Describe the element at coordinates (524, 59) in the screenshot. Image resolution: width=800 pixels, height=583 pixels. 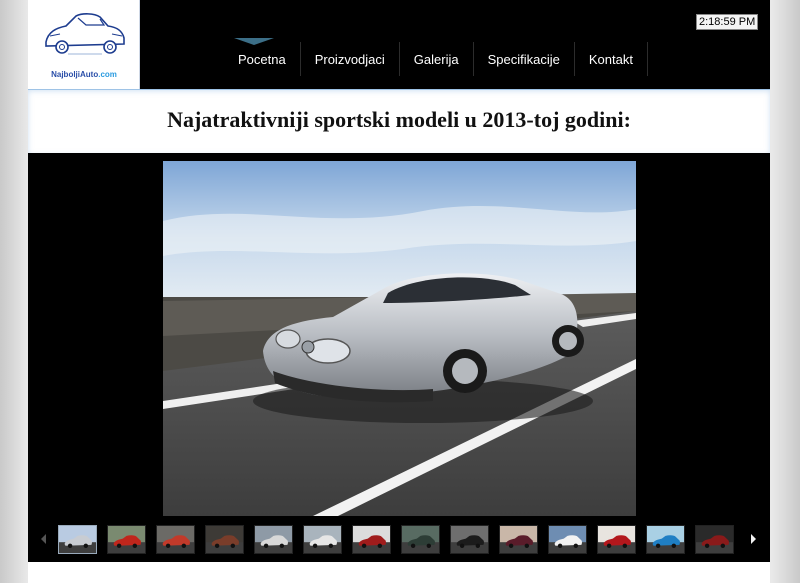
I see `nav-item-specifikacije: Specifikacije` at that location.